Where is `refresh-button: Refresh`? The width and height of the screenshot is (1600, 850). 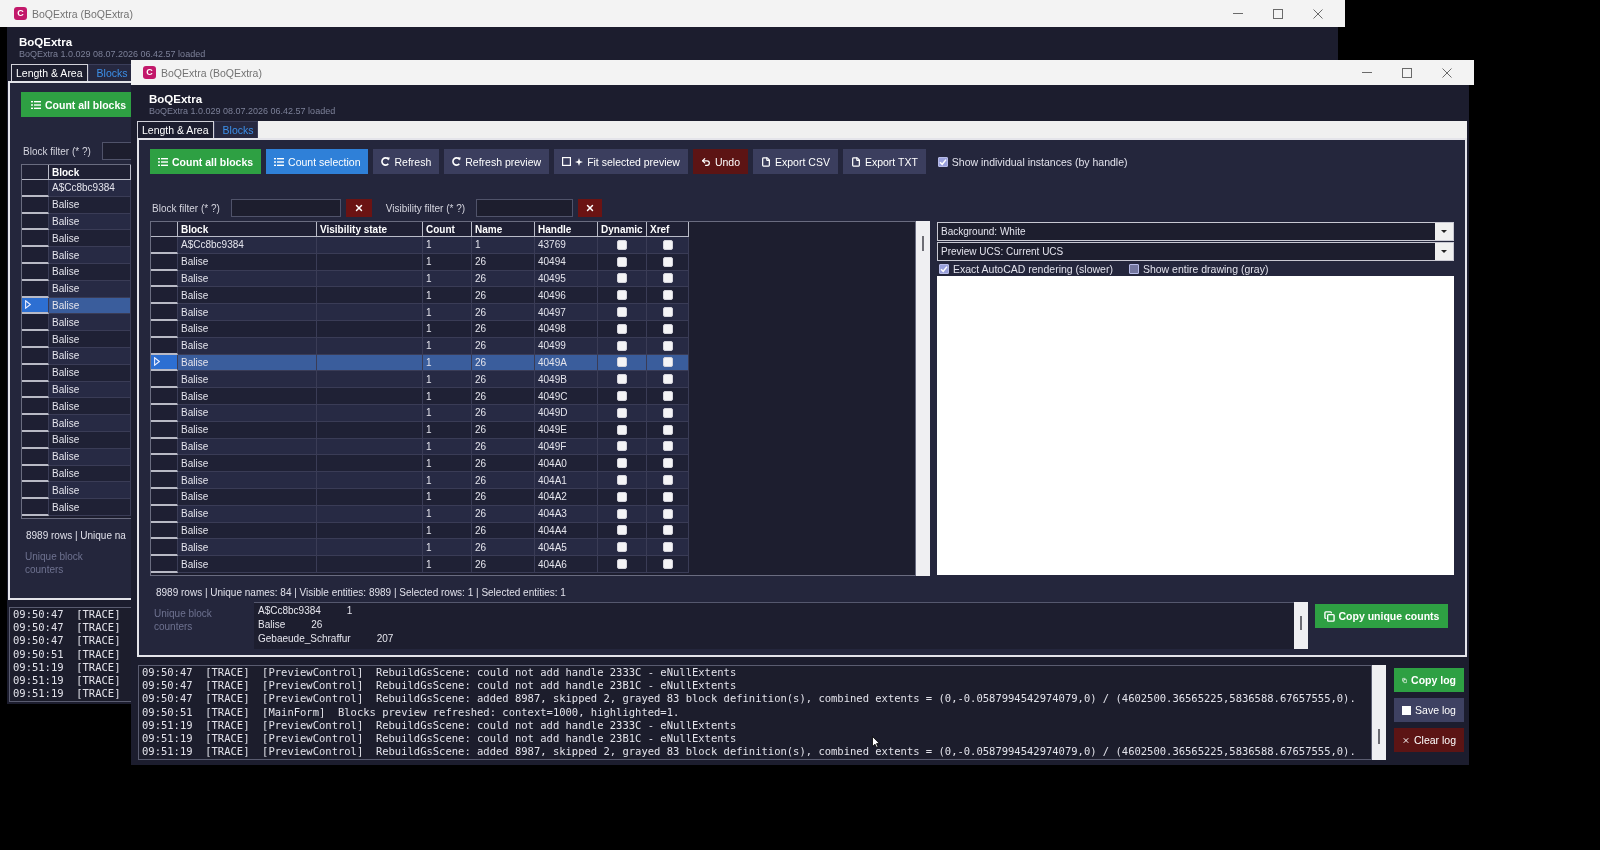 refresh-button: Refresh is located at coordinates (406, 161).